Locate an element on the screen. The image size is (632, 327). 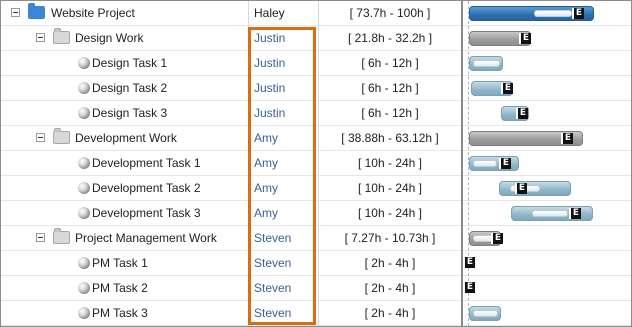
task-name-cell: Development Task 2 is located at coordinates (125, 188).